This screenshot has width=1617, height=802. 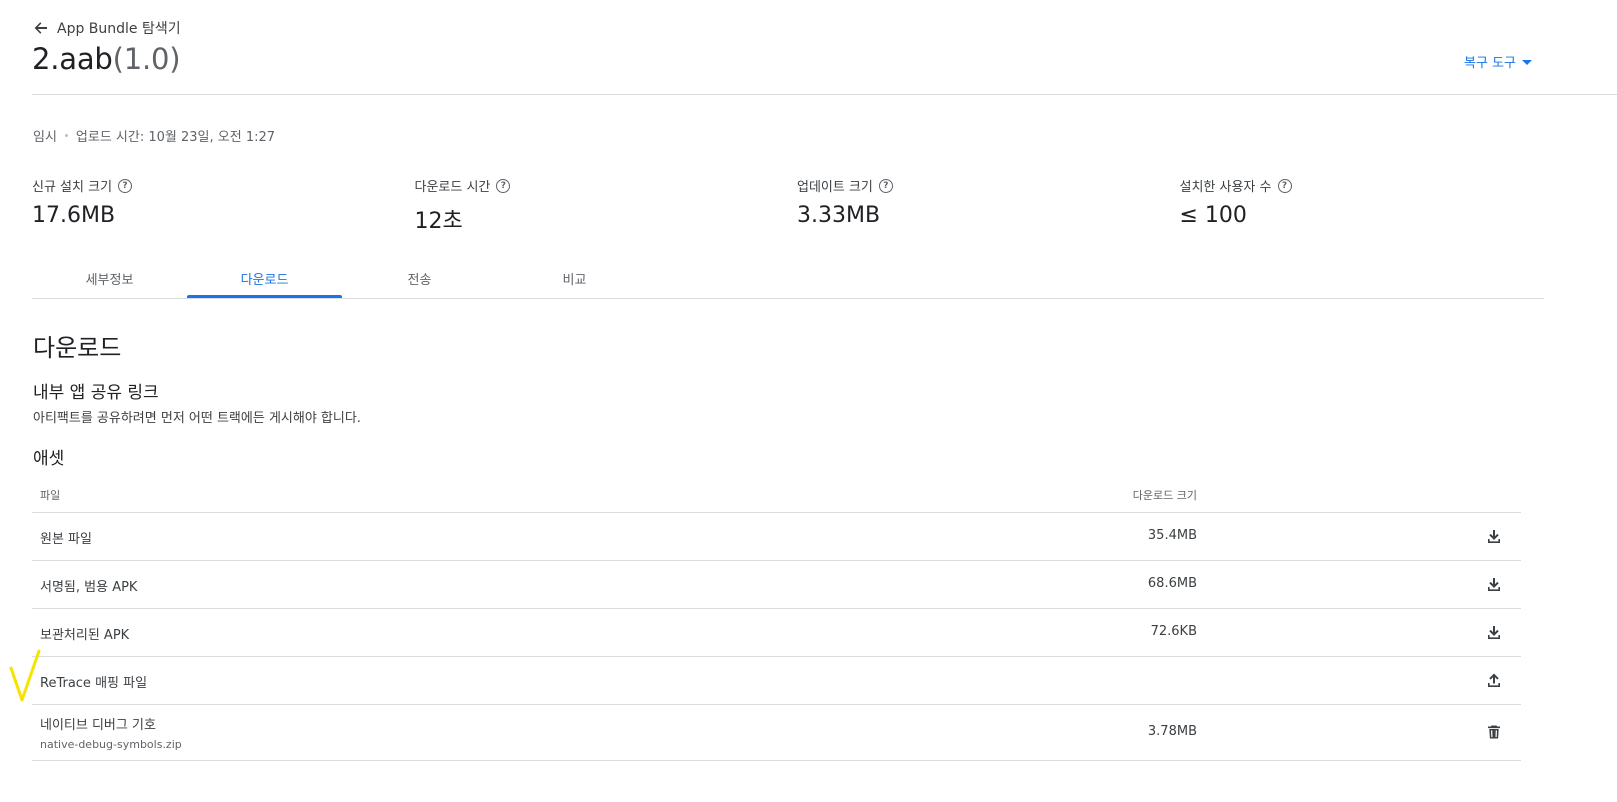 I want to click on tabs-divider, so click(x=788, y=298).